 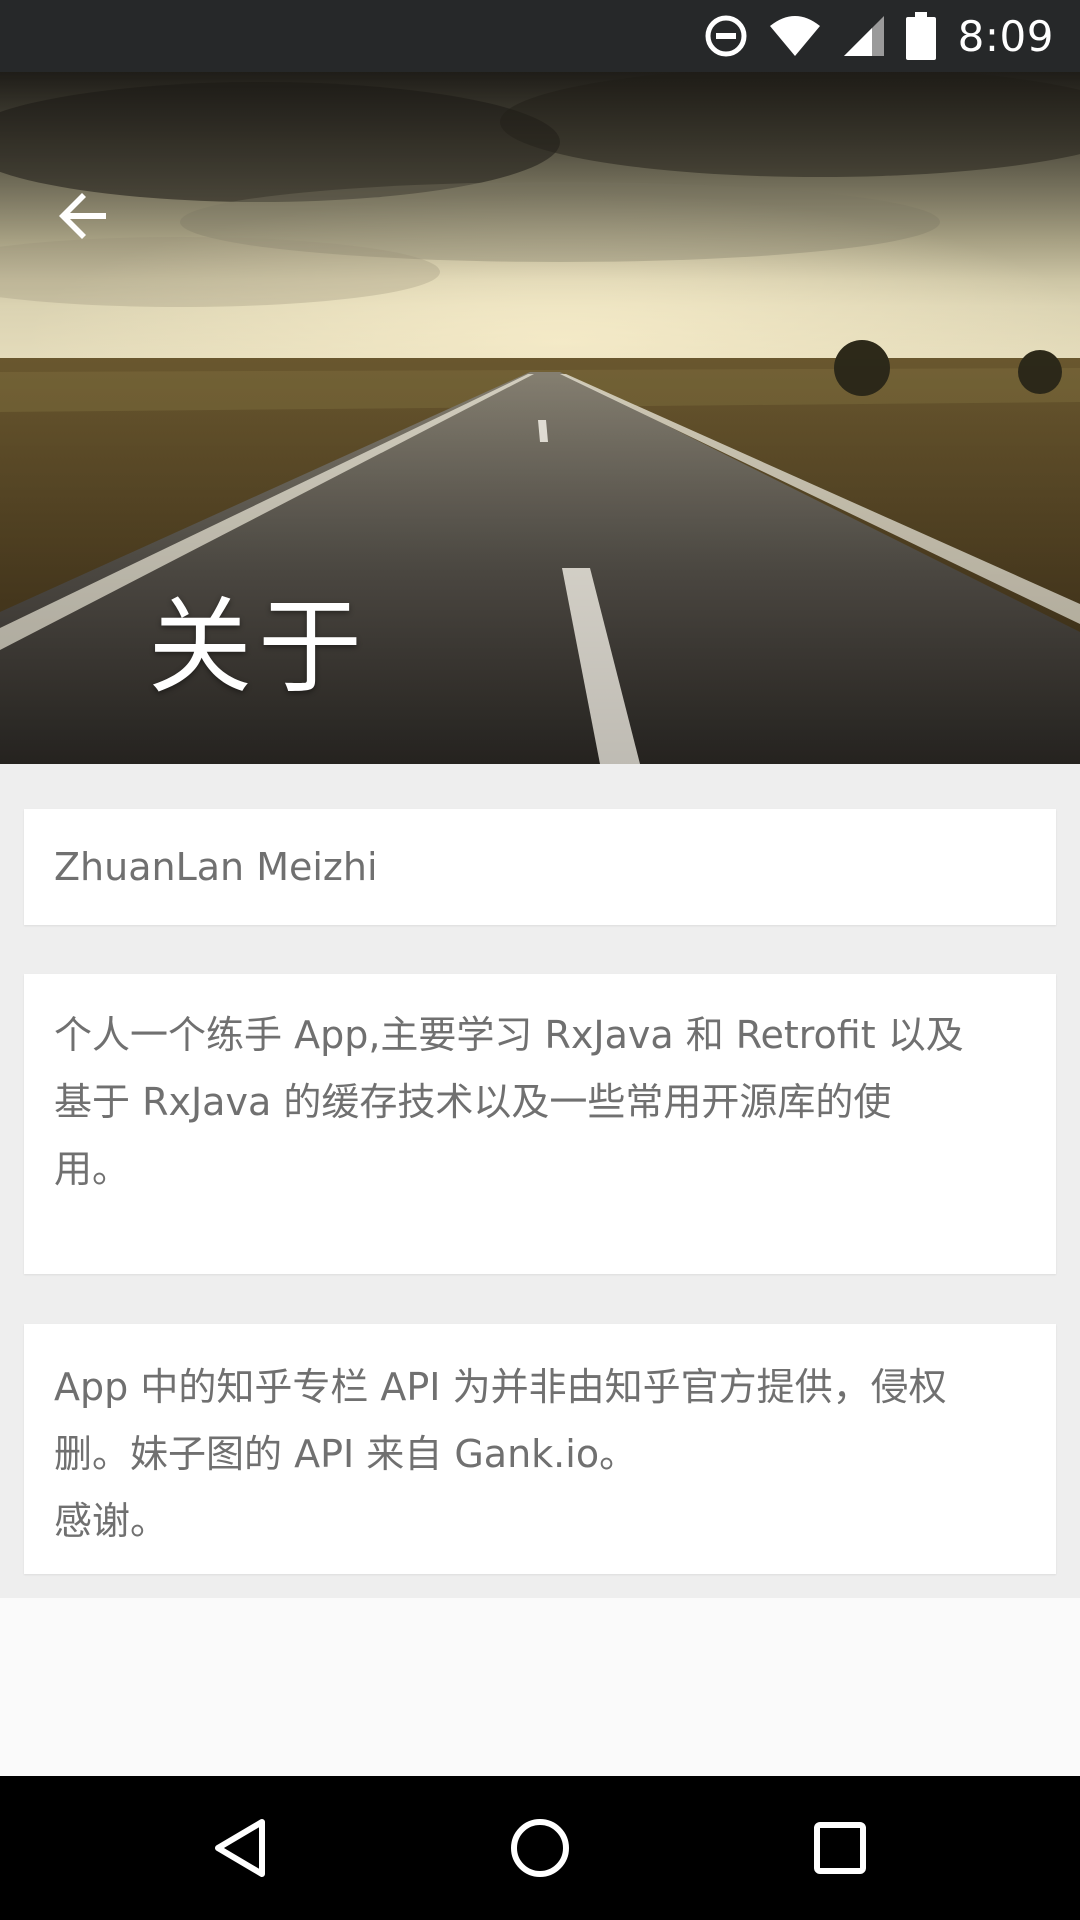 What do you see at coordinates (726, 36) in the screenshot?
I see `do-not-disturb-icon` at bounding box center [726, 36].